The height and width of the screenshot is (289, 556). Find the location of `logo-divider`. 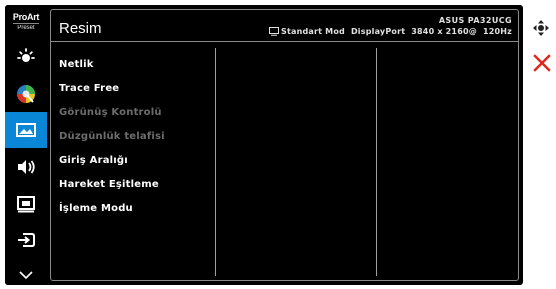

logo-divider is located at coordinates (26, 23).